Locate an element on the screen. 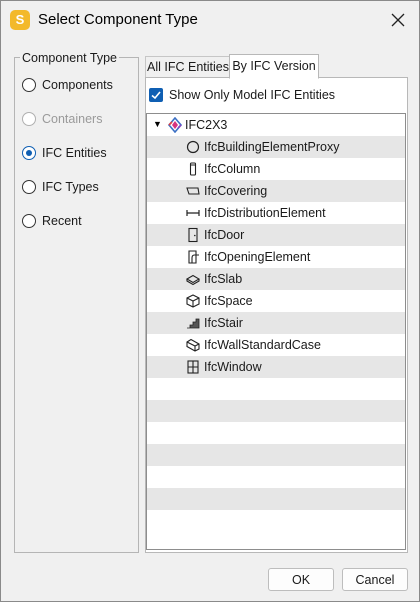  radio-containers: Containers is located at coordinates (62, 119).